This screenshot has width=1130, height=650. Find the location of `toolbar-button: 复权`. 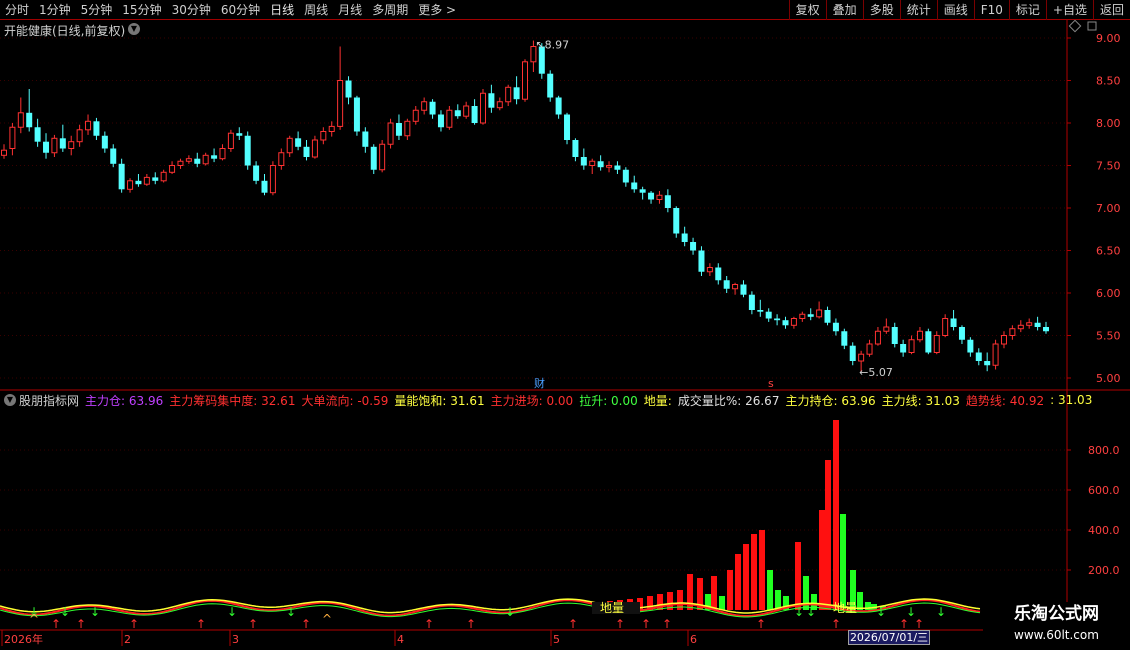

toolbar-button: 复权 is located at coordinates (807, 10).